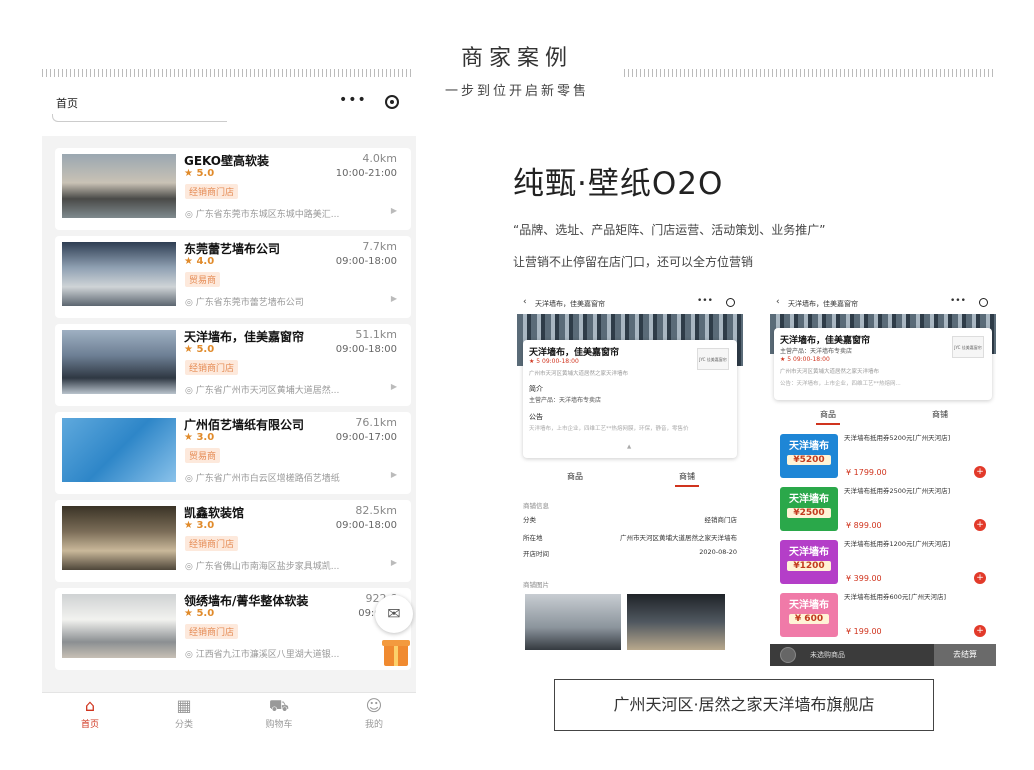  I want to click on store-address: ◎ 广东省东莞市蕾艺墙布公司, so click(244, 301).